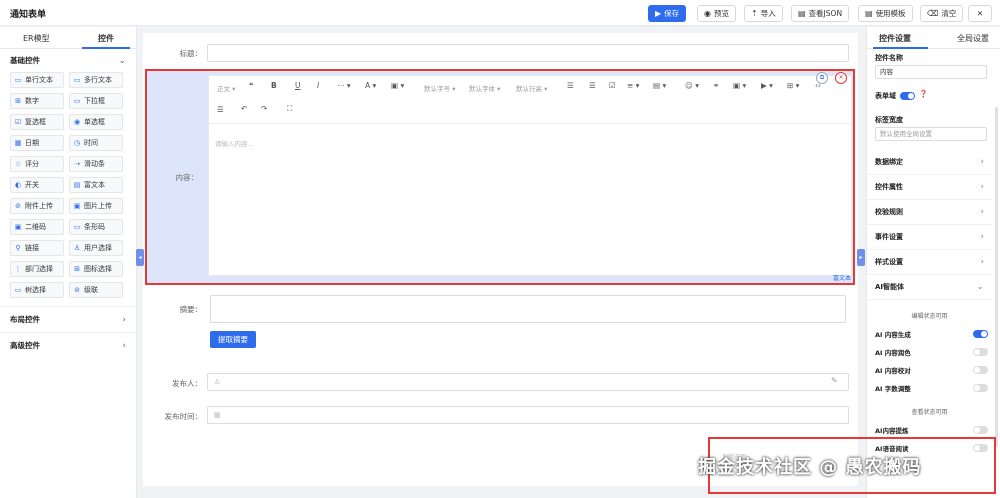 The width and height of the screenshot is (1000, 498). I want to click on tab-er-model: ER模型, so click(36, 38).